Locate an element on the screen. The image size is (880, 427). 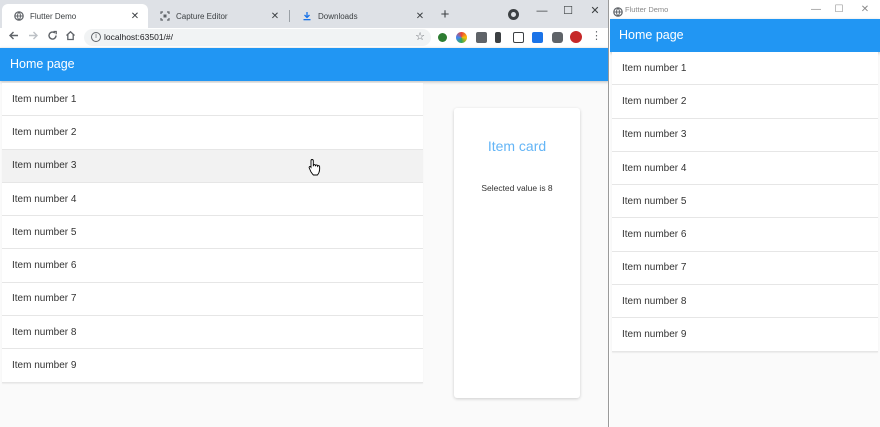
extension-badge-icon is located at coordinates (537, 37).